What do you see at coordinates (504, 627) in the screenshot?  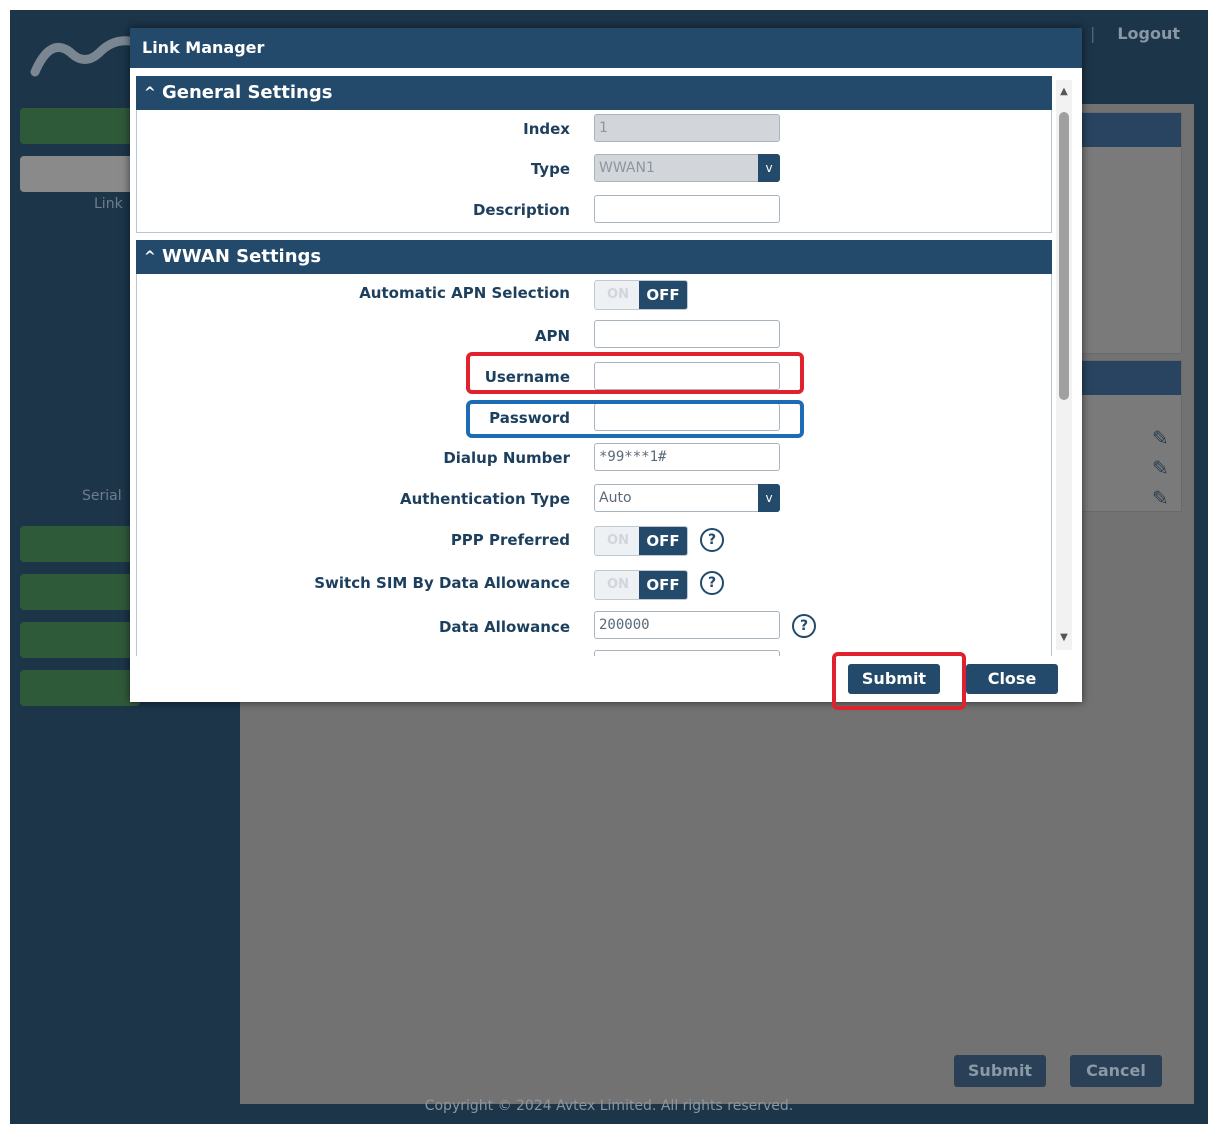 I see `data-allowance-label: Data Allowance` at bounding box center [504, 627].